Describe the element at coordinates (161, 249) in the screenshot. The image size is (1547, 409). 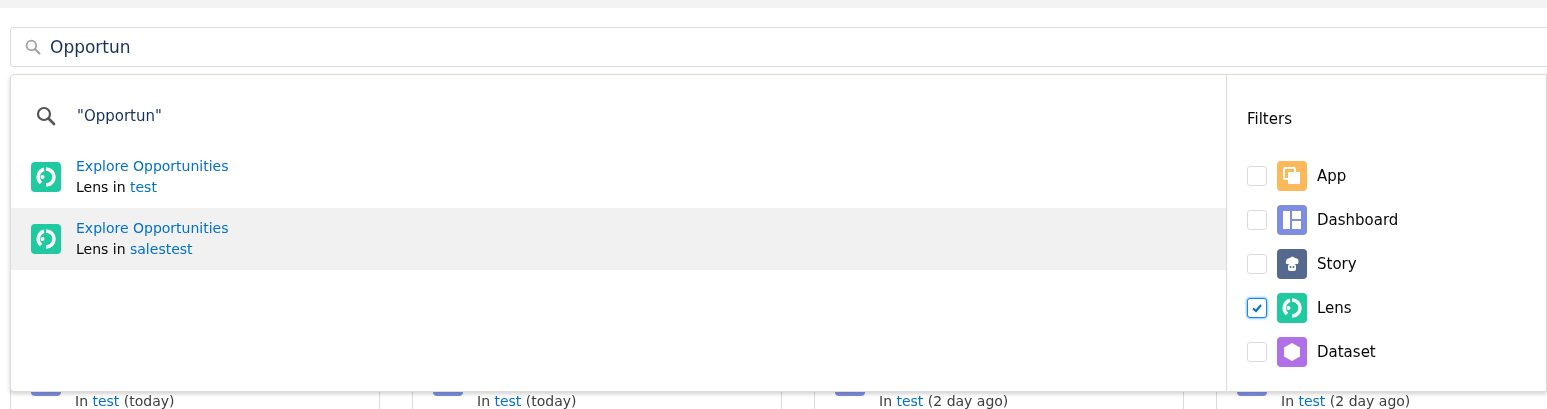
I see `folder-link: salestest` at that location.